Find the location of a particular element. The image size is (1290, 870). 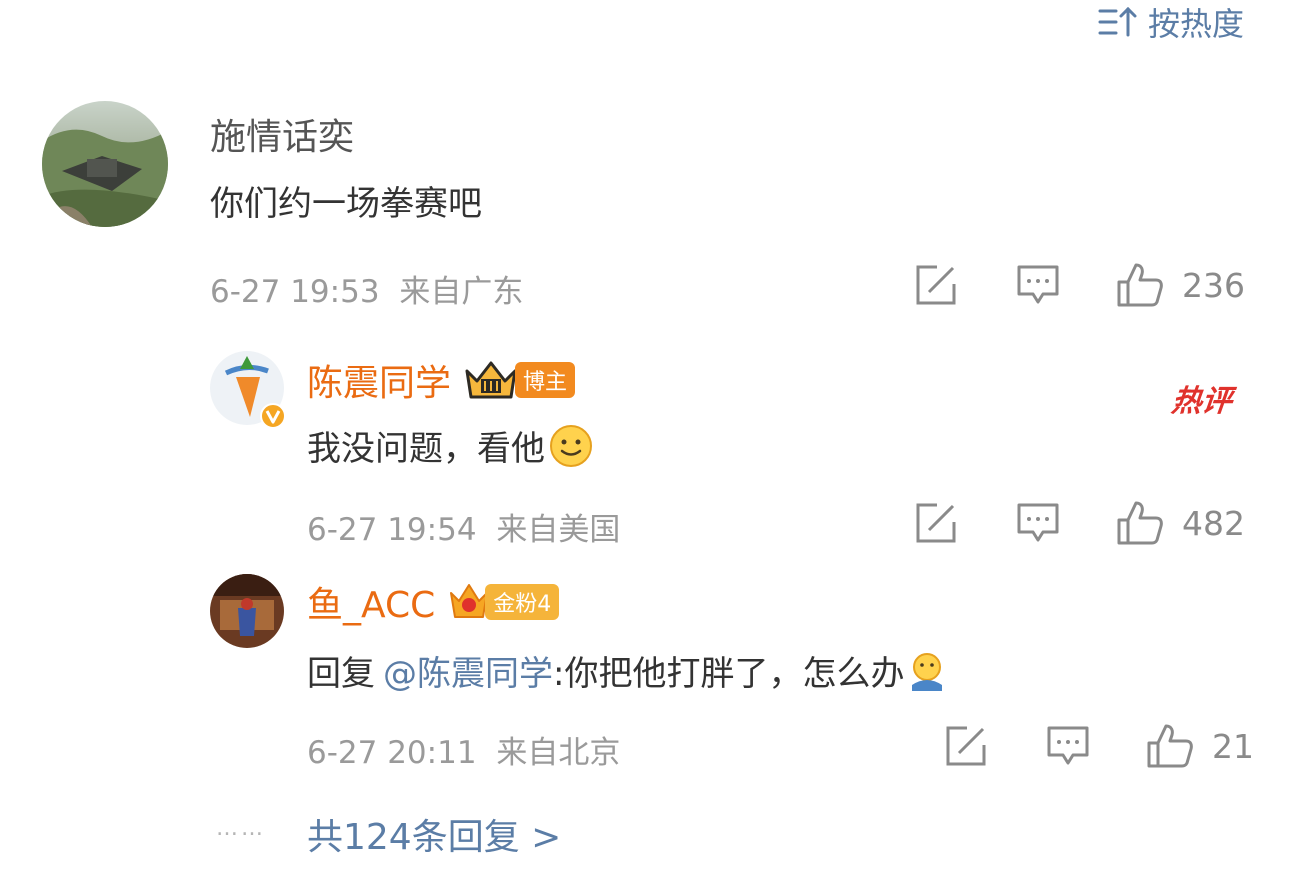

theater-avatar-image is located at coordinates (247, 611).